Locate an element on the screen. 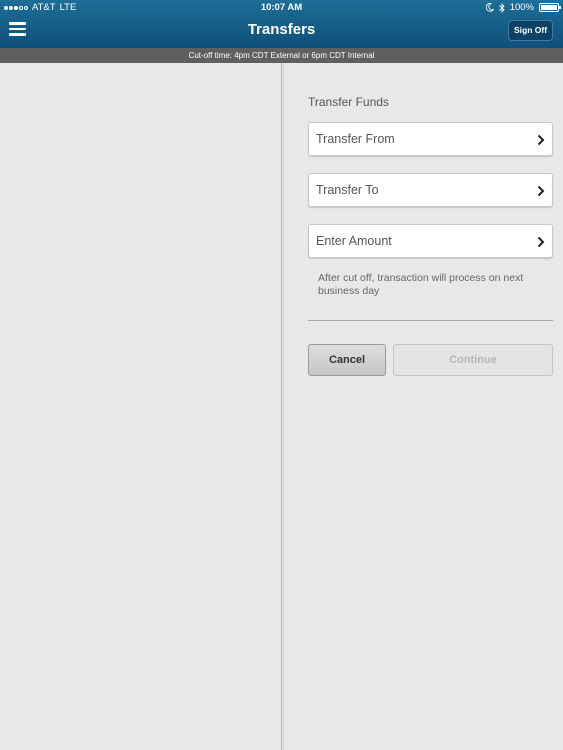  transfer-from-label: Transfer From is located at coordinates (355, 139).